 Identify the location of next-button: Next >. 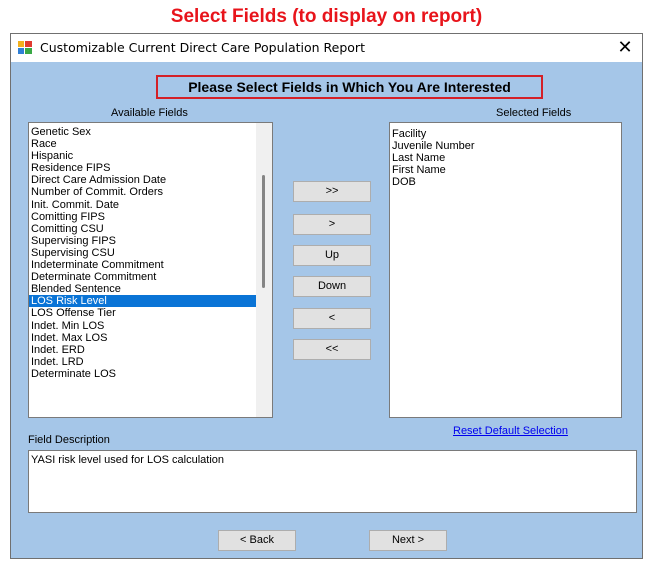
(408, 540).